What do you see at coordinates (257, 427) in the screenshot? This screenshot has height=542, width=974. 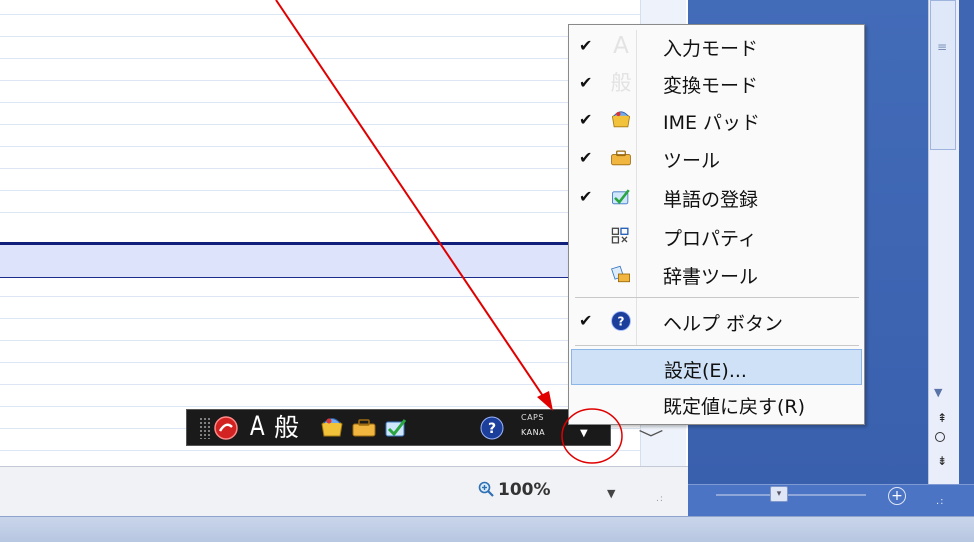 I see `input-mode-button: A` at bounding box center [257, 427].